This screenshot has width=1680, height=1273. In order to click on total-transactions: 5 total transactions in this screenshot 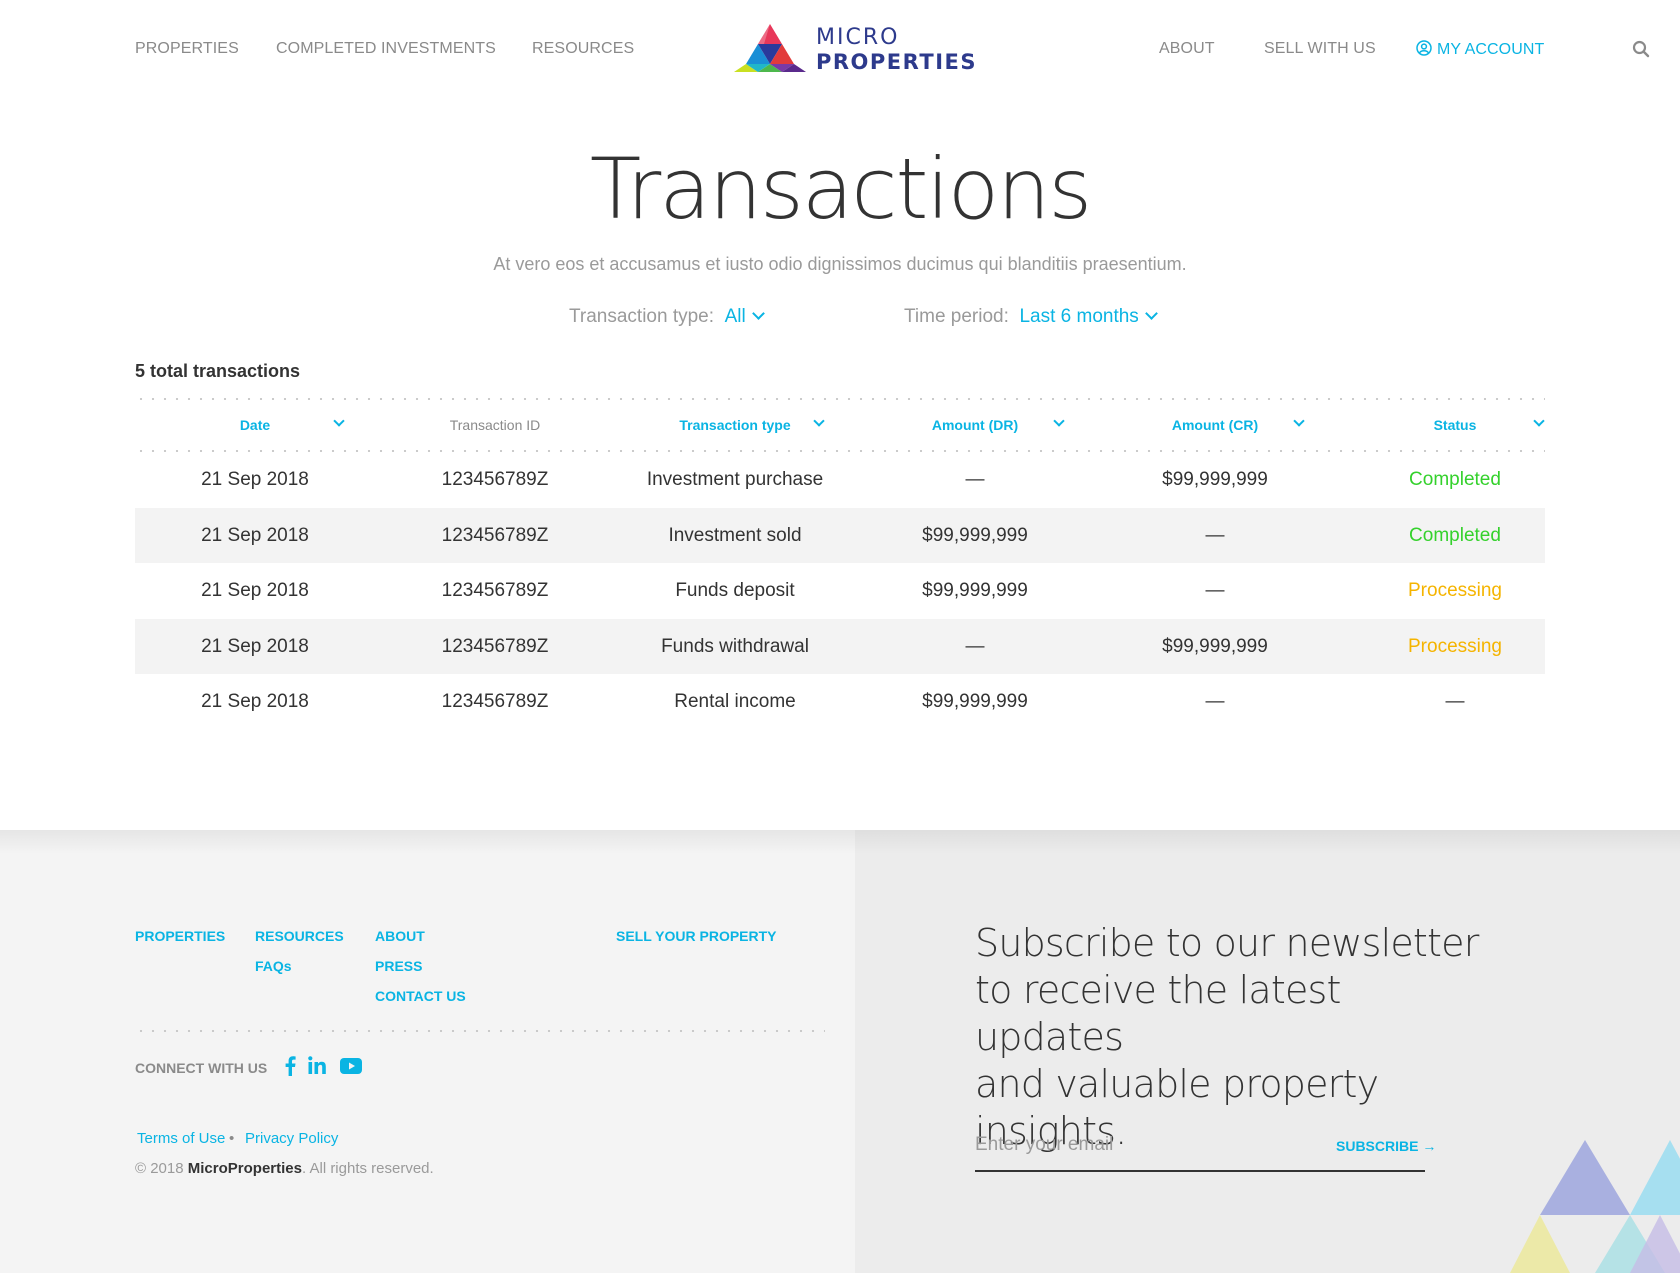, I will do `click(218, 371)`.